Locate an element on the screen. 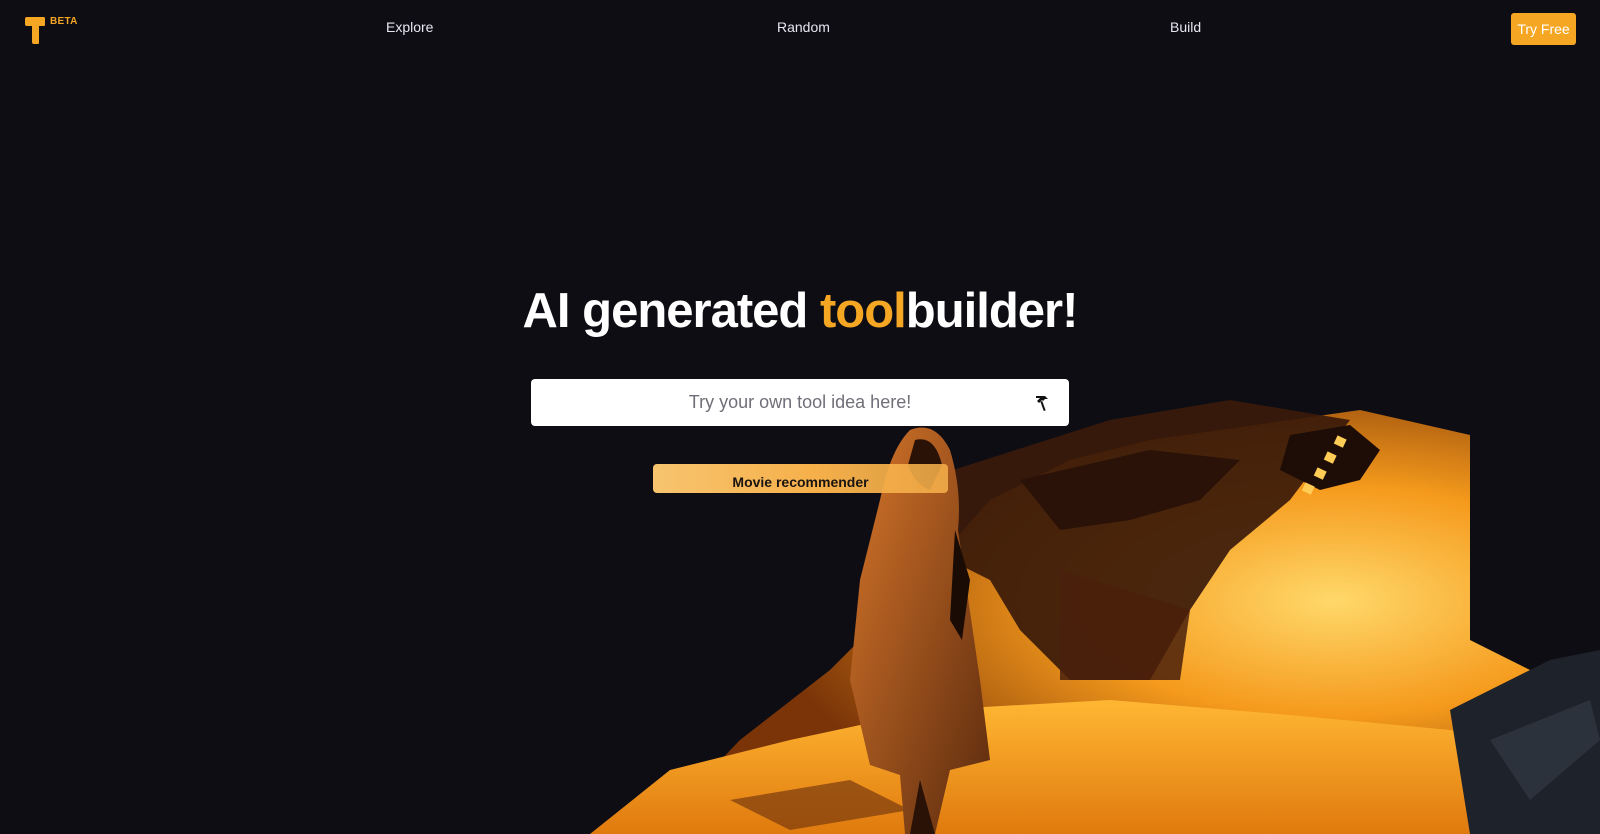 This screenshot has width=1600, height=834. headline-accent: tool is located at coordinates (863, 311).